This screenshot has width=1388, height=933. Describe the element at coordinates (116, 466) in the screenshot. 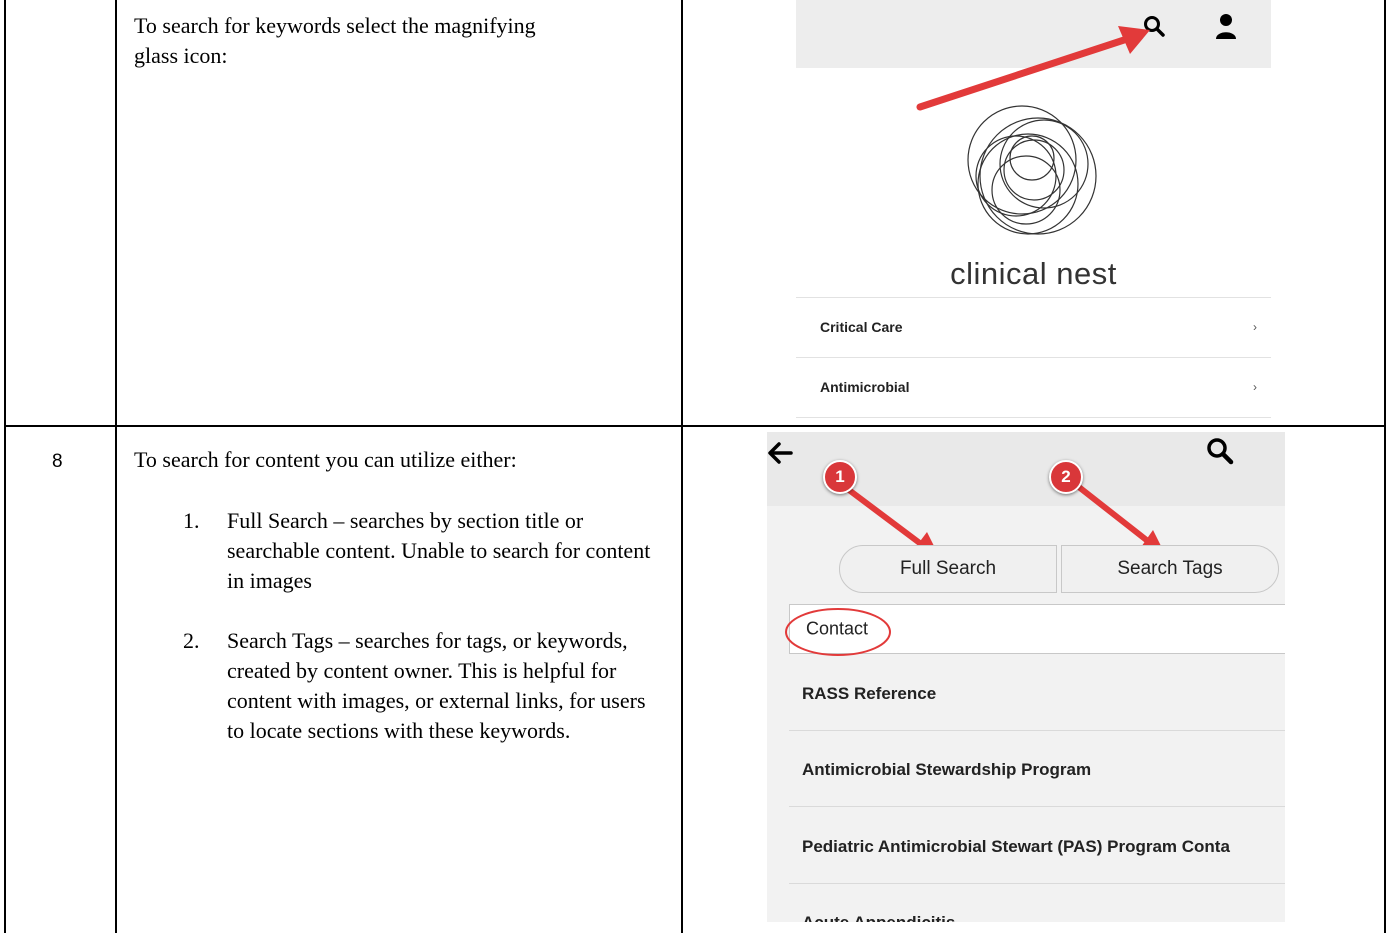

I see `table-divider-col1` at that location.